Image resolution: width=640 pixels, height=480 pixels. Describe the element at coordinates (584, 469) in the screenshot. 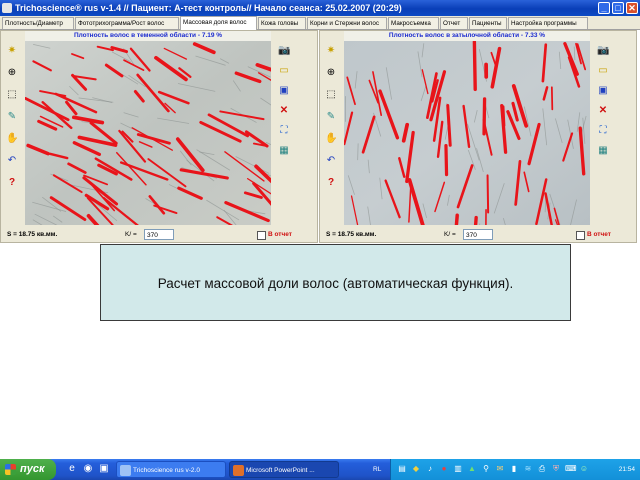

I see `tray-chat-icon: ☺` at that location.